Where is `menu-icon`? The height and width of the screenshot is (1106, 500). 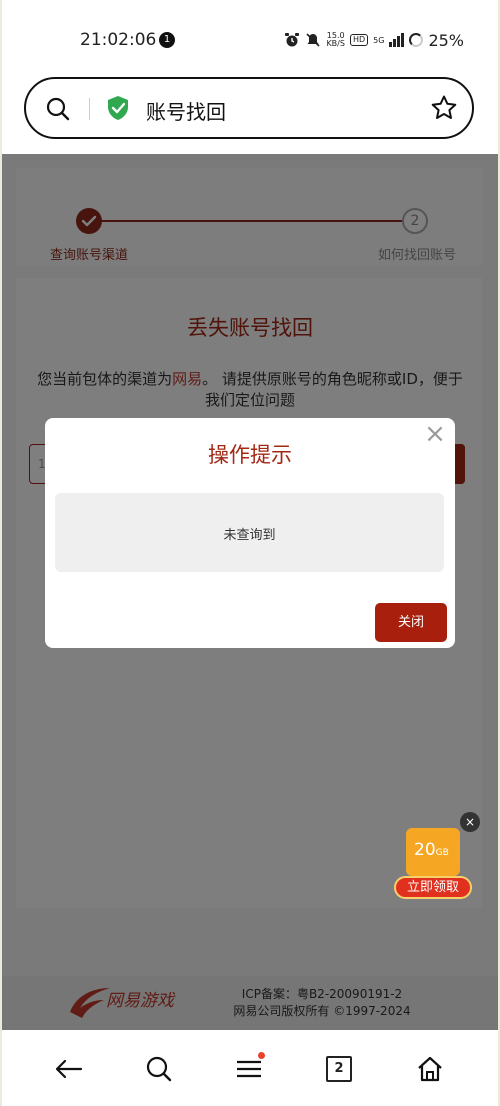 menu-icon is located at coordinates (249, 1069).